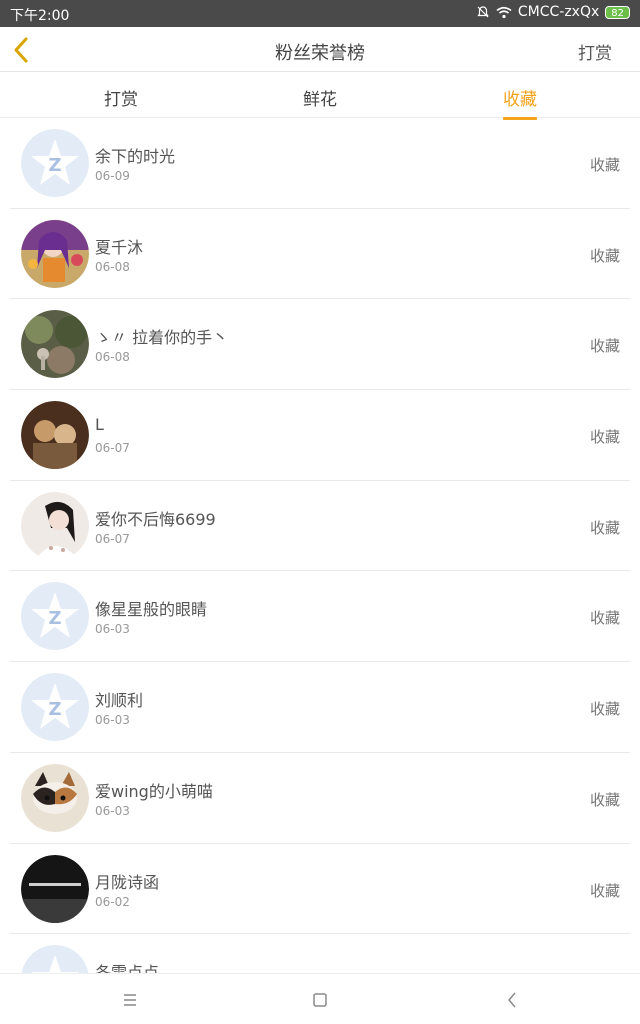  I want to click on chevron-left-icon, so click(512, 1000).